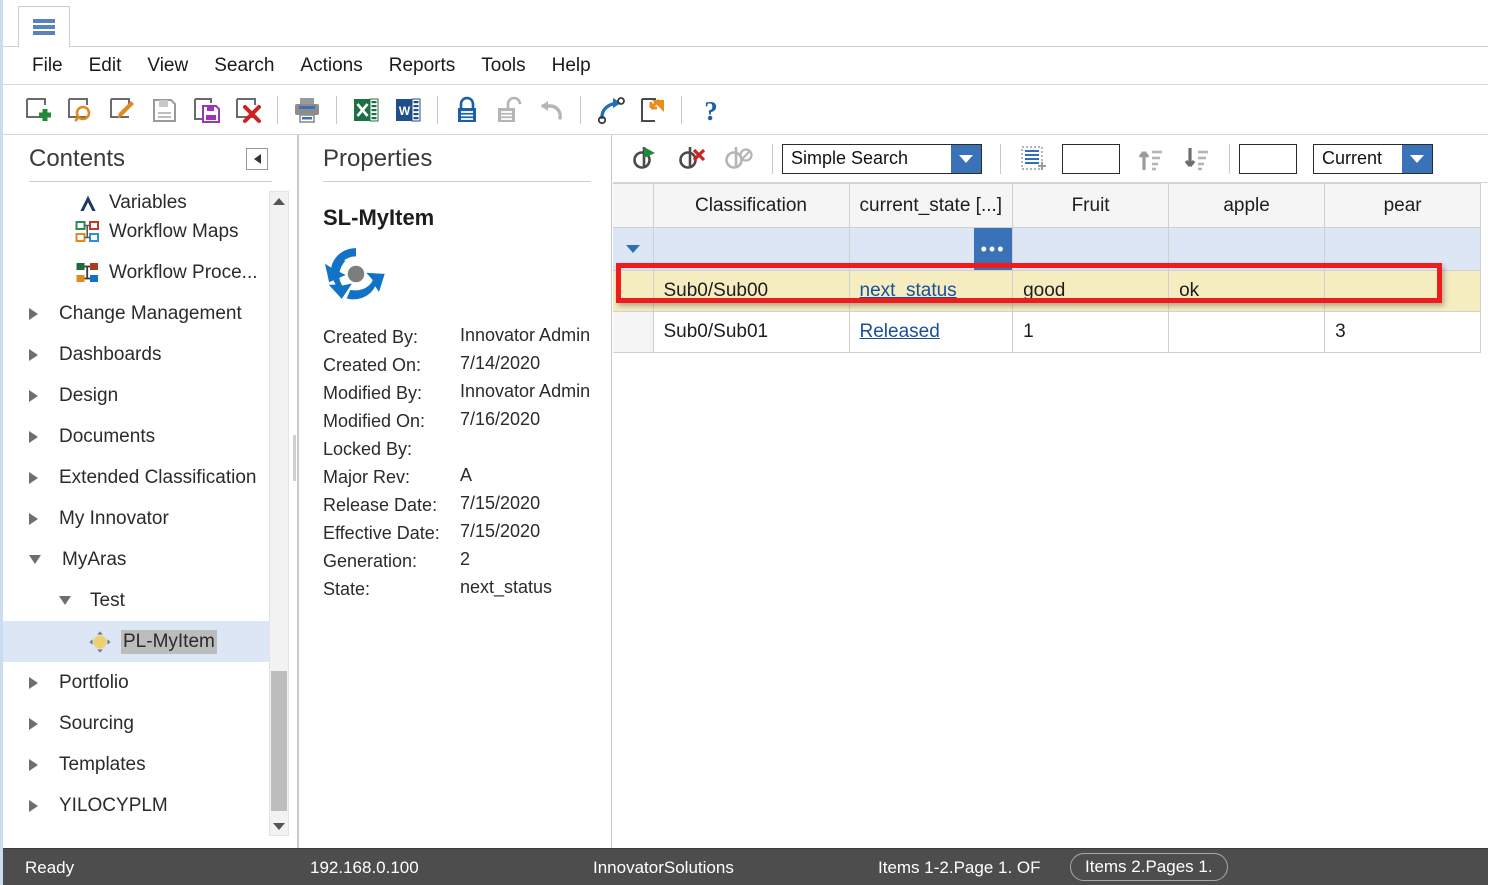 This screenshot has height=885, width=1488. Describe the element at coordinates (1268, 158) in the screenshot. I see `page-number-input` at that location.